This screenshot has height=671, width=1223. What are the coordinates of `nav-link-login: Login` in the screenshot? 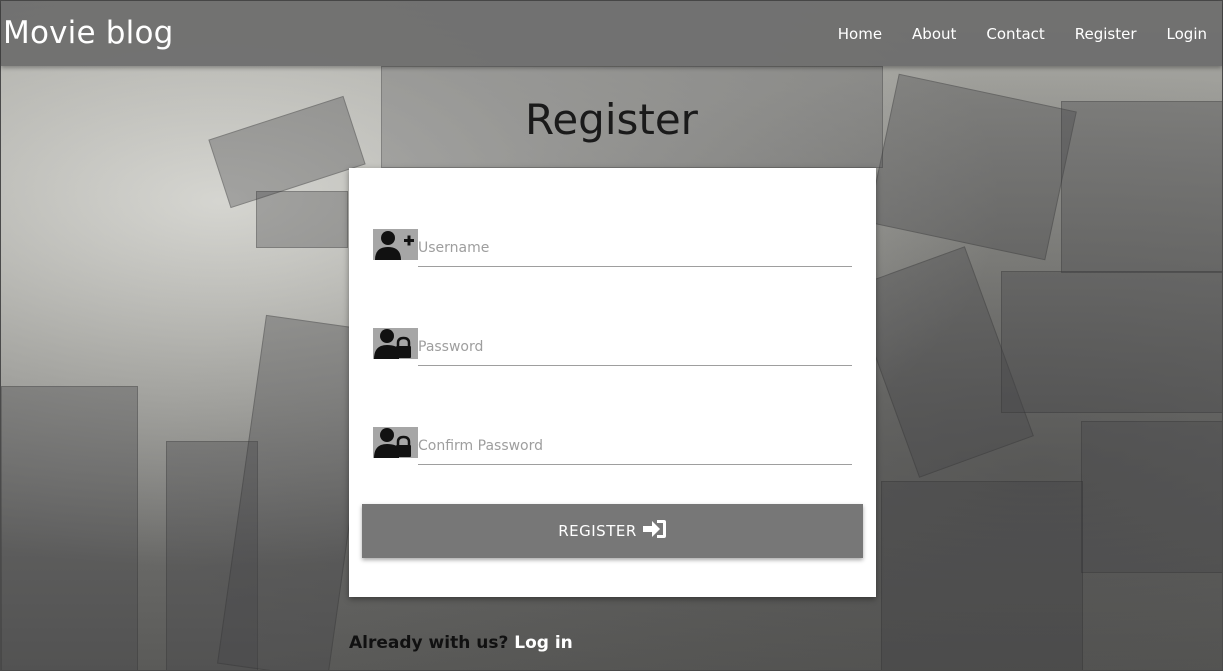 It's located at (1187, 34).